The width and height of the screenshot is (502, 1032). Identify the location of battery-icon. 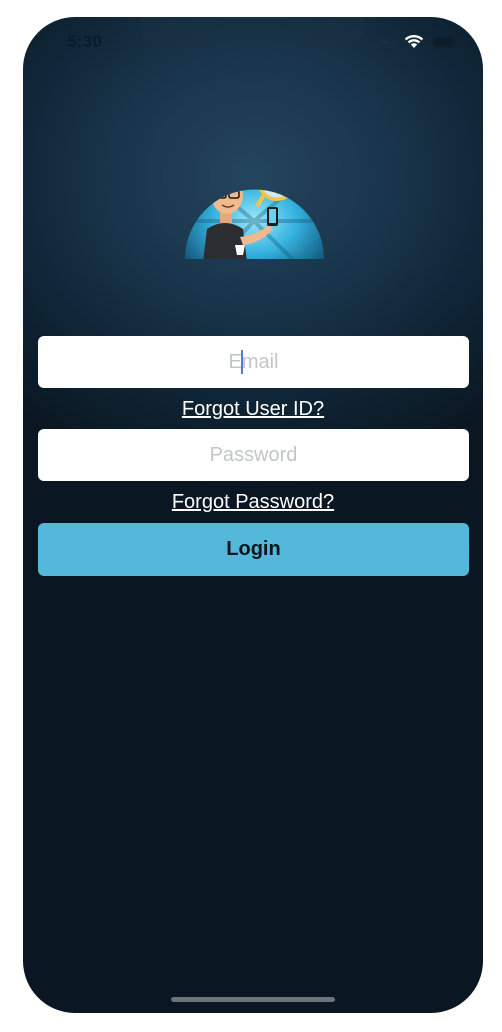
(444, 42).